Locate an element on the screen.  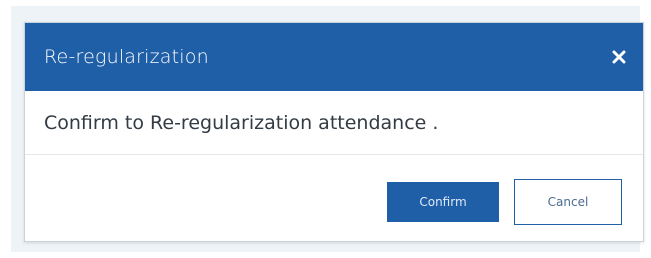
dialog-title: Re-regularization is located at coordinates (126, 57).